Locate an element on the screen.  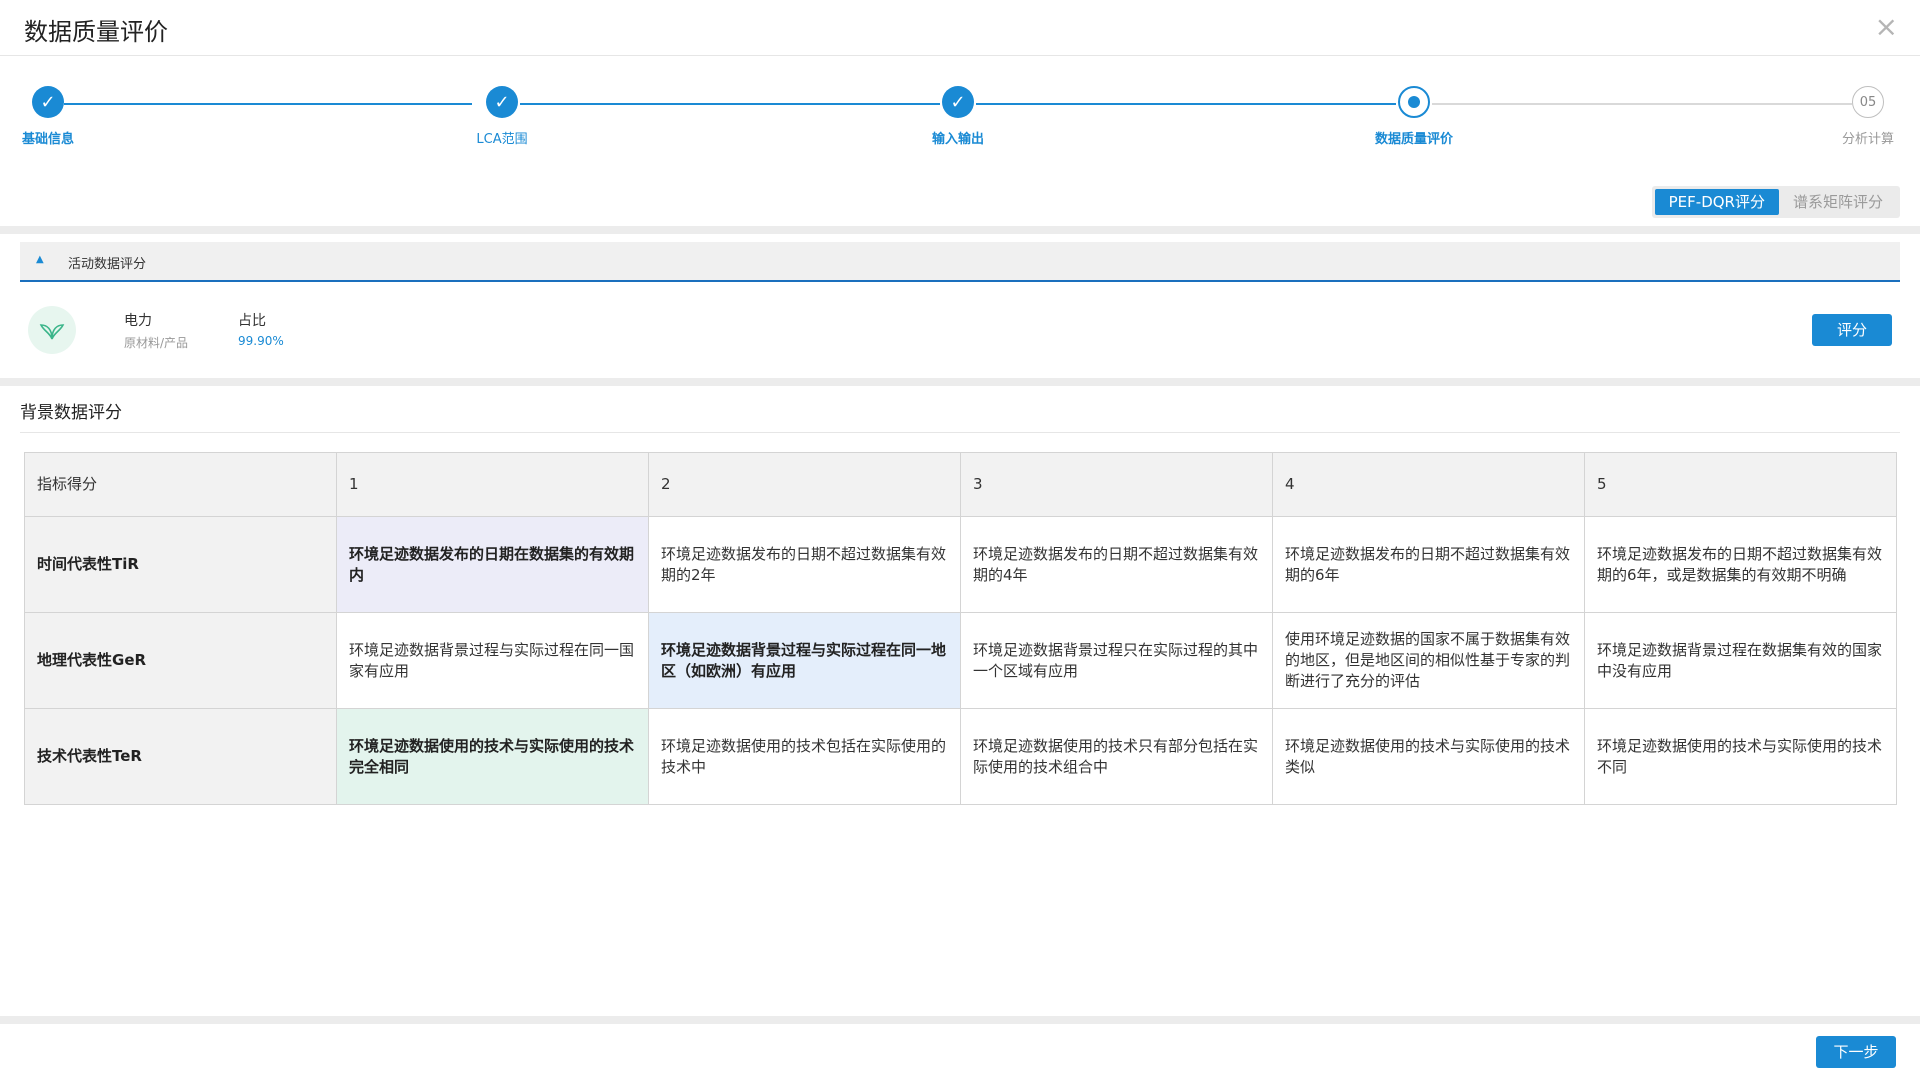
step-label: 数据质量评价 is located at coordinates (1413, 139).